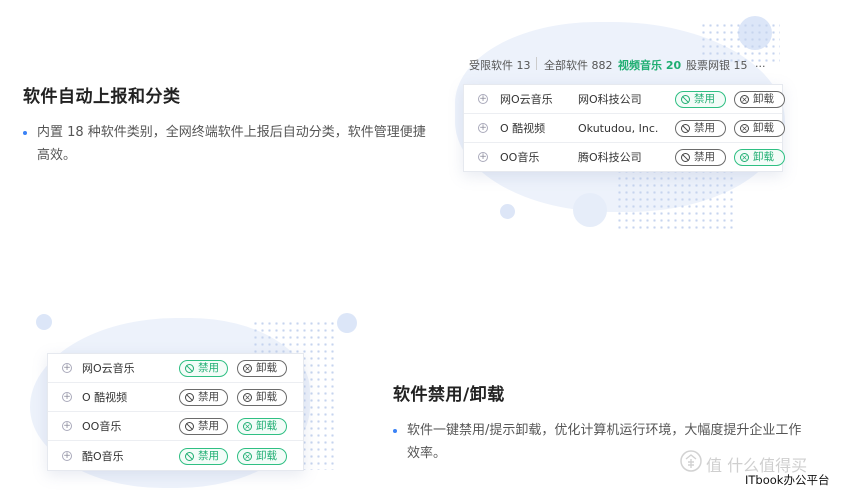  I want to click on table-row: + OO音乐 腾O科技公司 禁用 × 卸载, so click(624, 157).